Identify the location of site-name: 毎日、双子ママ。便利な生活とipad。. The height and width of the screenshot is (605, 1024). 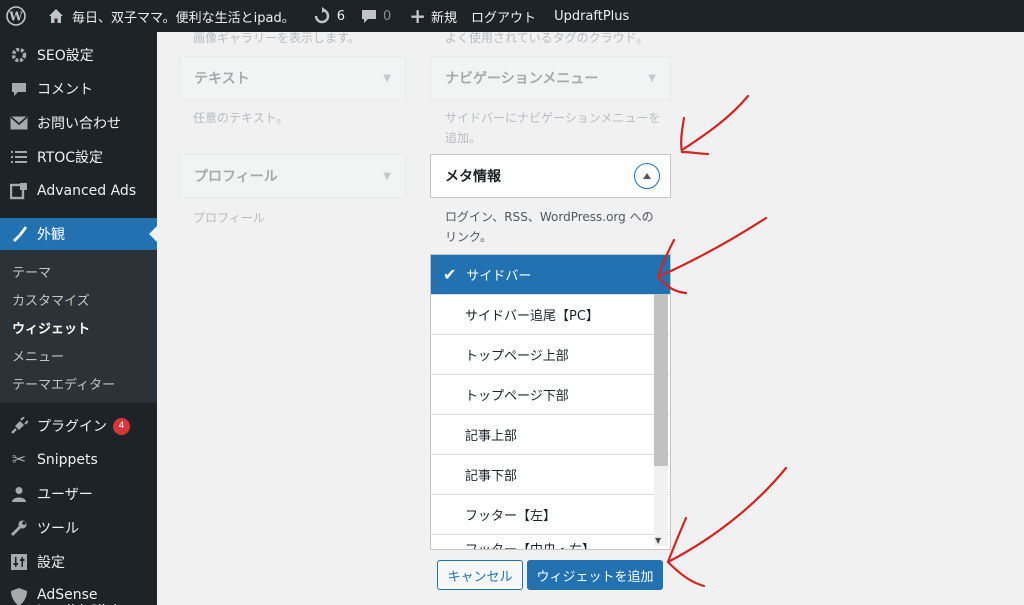
(183, 18).